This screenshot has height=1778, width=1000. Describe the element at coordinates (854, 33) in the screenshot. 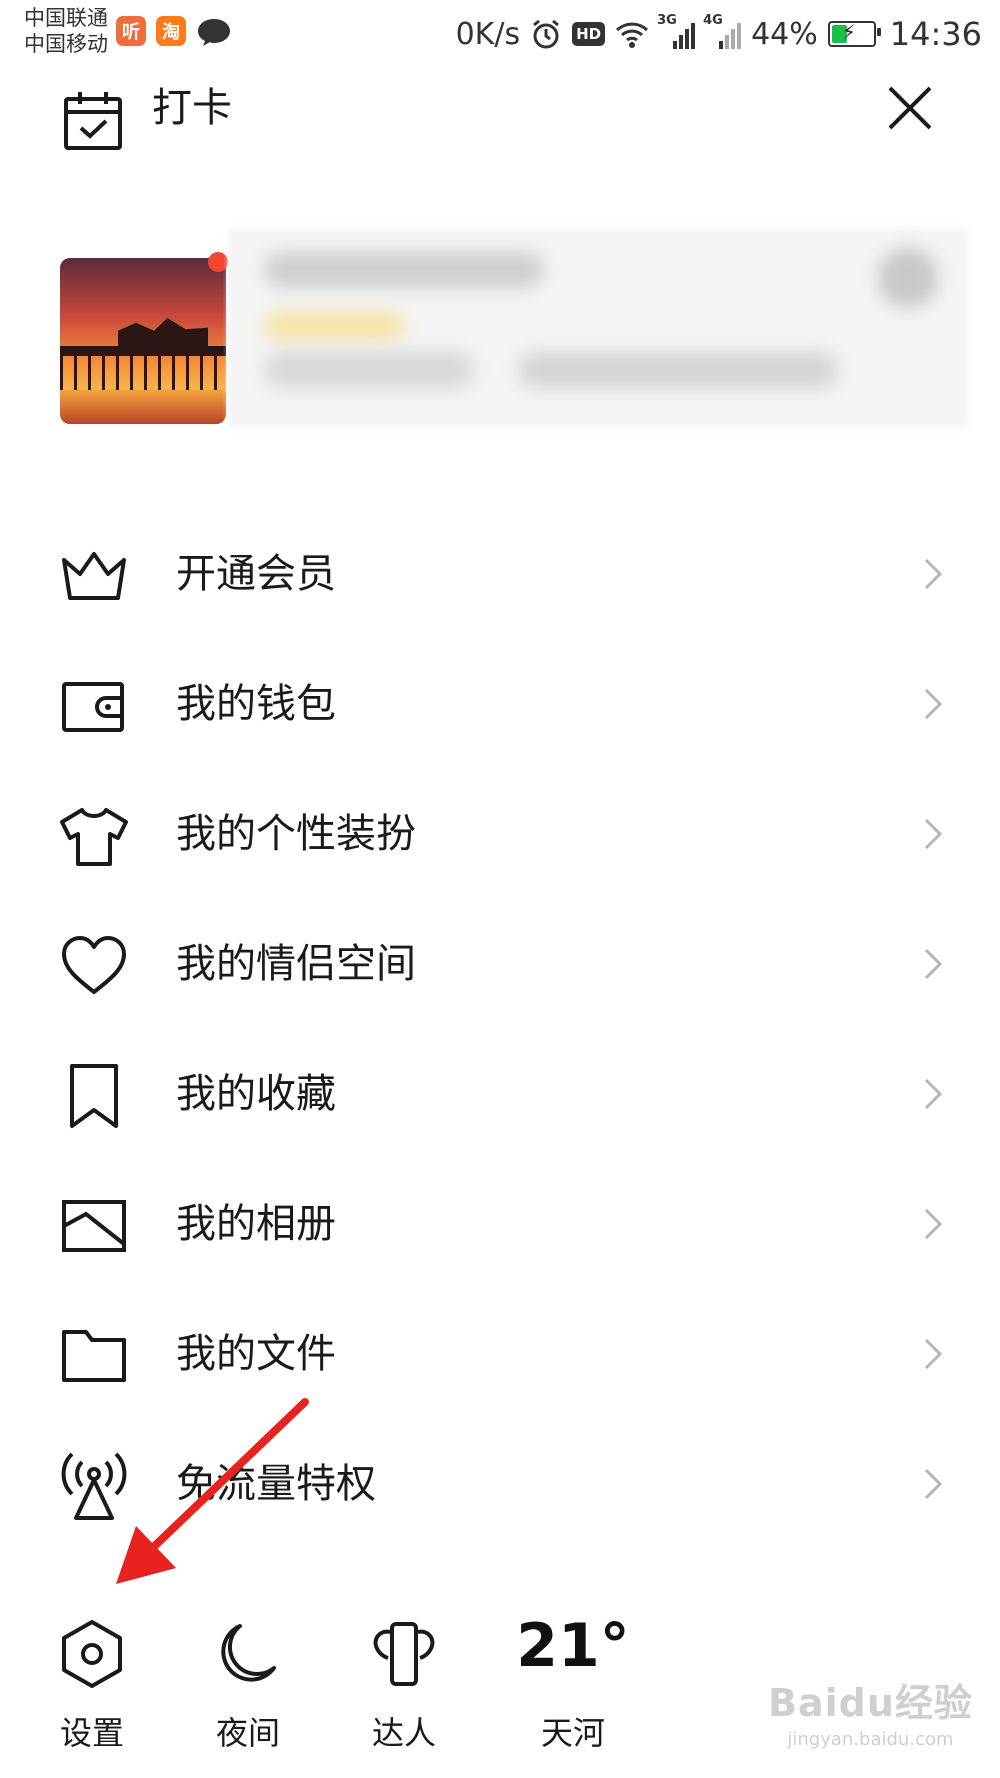

I see `battery-icon: ⚡` at that location.